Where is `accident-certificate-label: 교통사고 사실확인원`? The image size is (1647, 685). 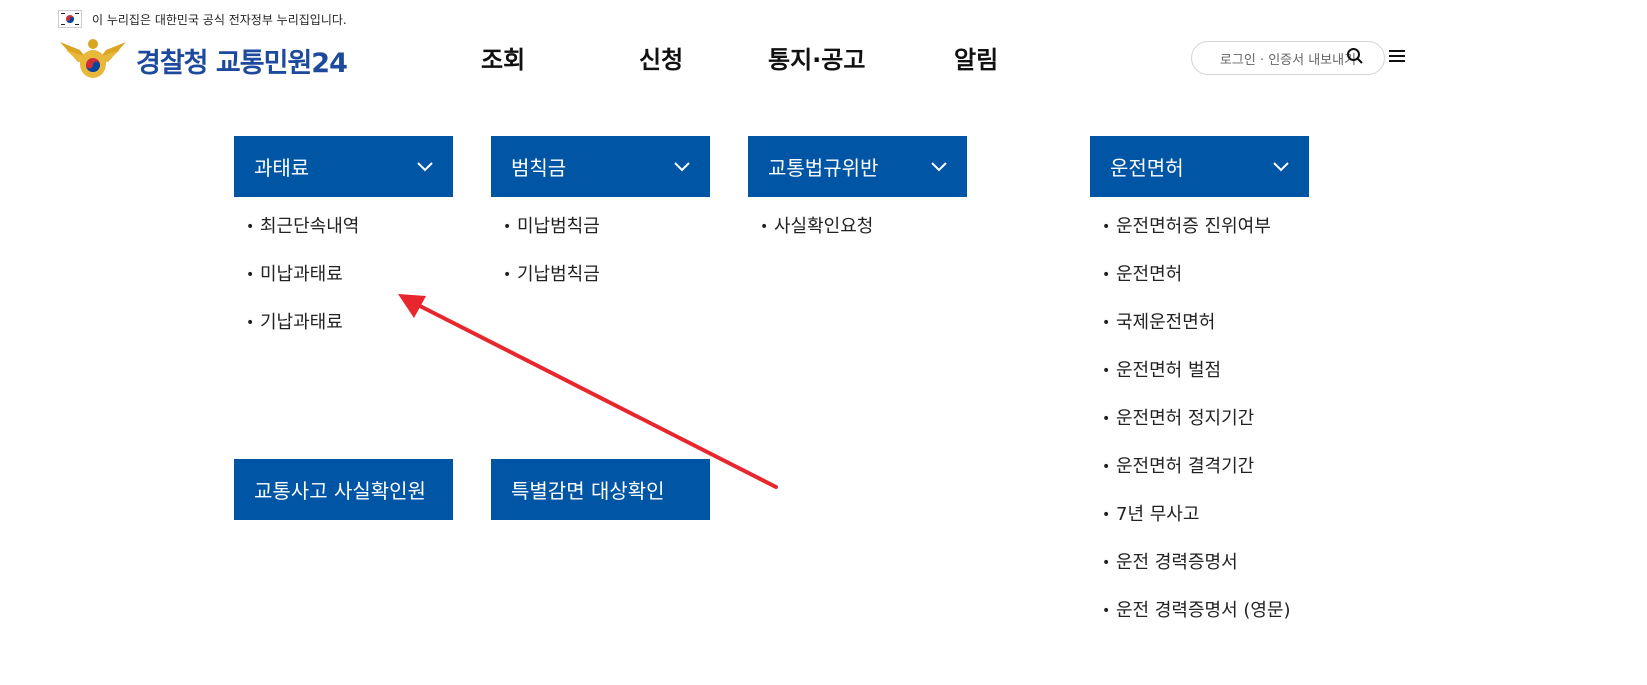 accident-certificate-label: 교통사고 사실확인원 is located at coordinates (340, 491).